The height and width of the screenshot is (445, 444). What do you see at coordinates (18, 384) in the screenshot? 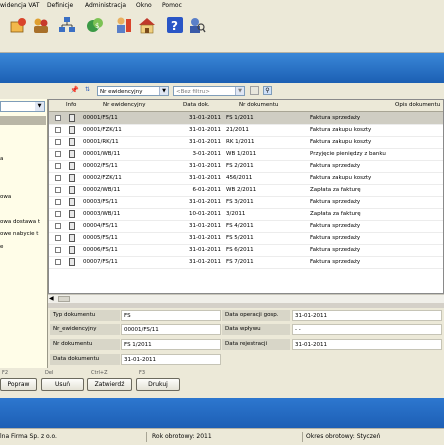
I see `popraw-button: Popraw` at bounding box center [18, 384].